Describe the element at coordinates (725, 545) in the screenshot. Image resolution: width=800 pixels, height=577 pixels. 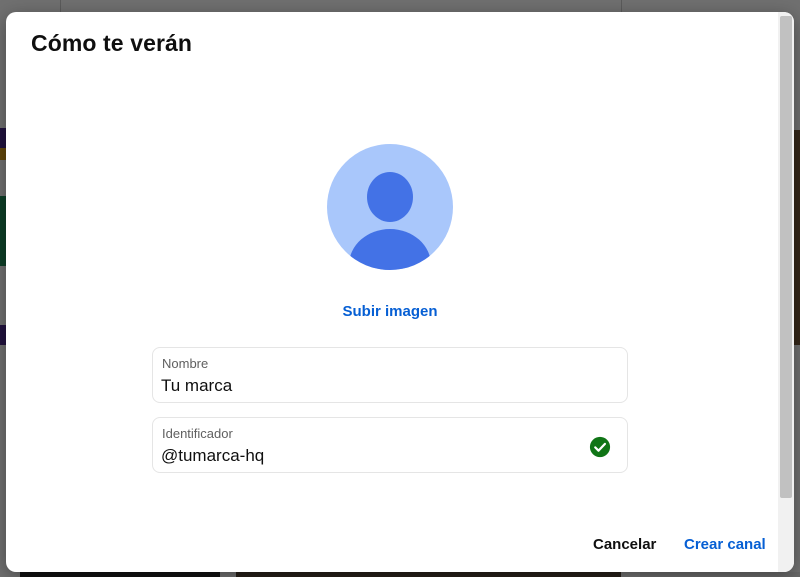
I see `create-channel-button: Crear canal` at that location.